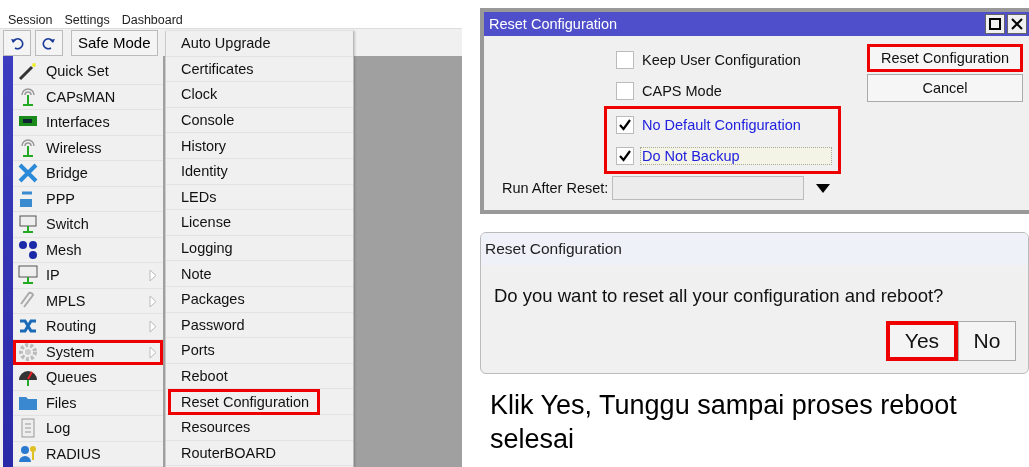 This screenshot has width=1029, height=467. I want to click on close-icon, so click(1017, 24).